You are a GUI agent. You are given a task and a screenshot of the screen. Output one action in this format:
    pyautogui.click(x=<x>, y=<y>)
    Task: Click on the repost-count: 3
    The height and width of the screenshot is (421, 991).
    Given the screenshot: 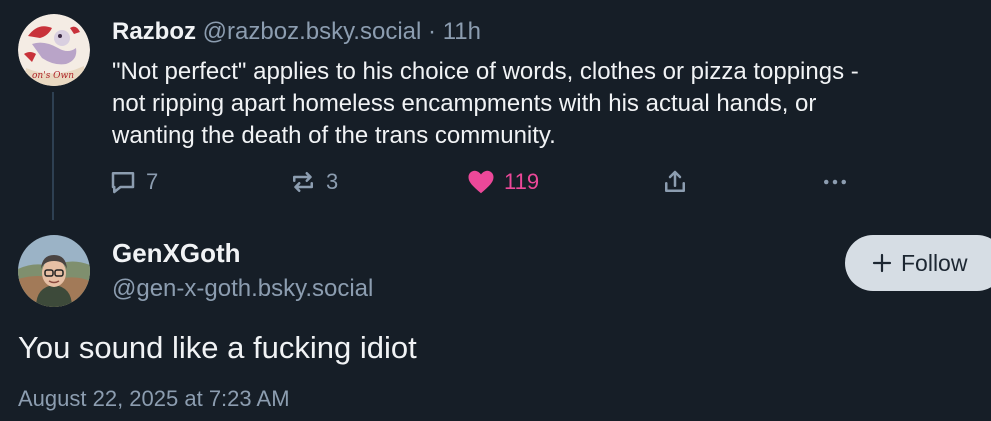 What is the action you would take?
    pyautogui.click(x=332, y=181)
    